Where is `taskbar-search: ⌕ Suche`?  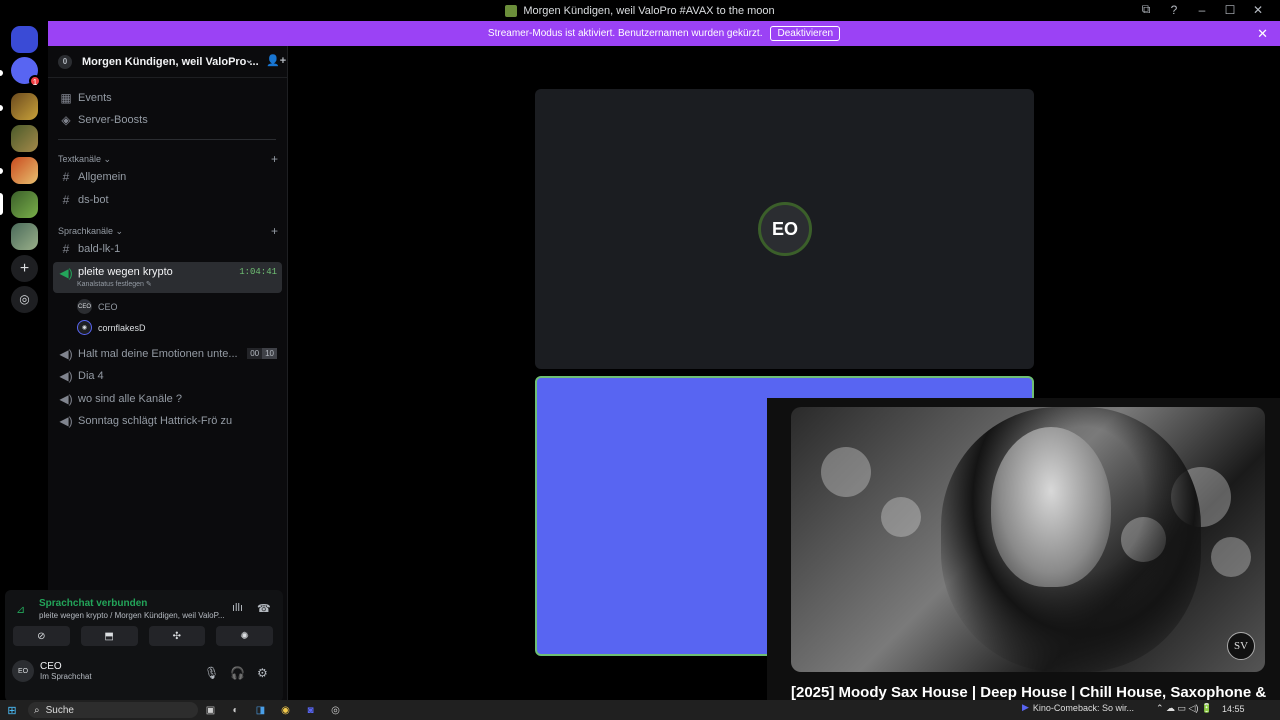 taskbar-search: ⌕ Suche is located at coordinates (113, 710).